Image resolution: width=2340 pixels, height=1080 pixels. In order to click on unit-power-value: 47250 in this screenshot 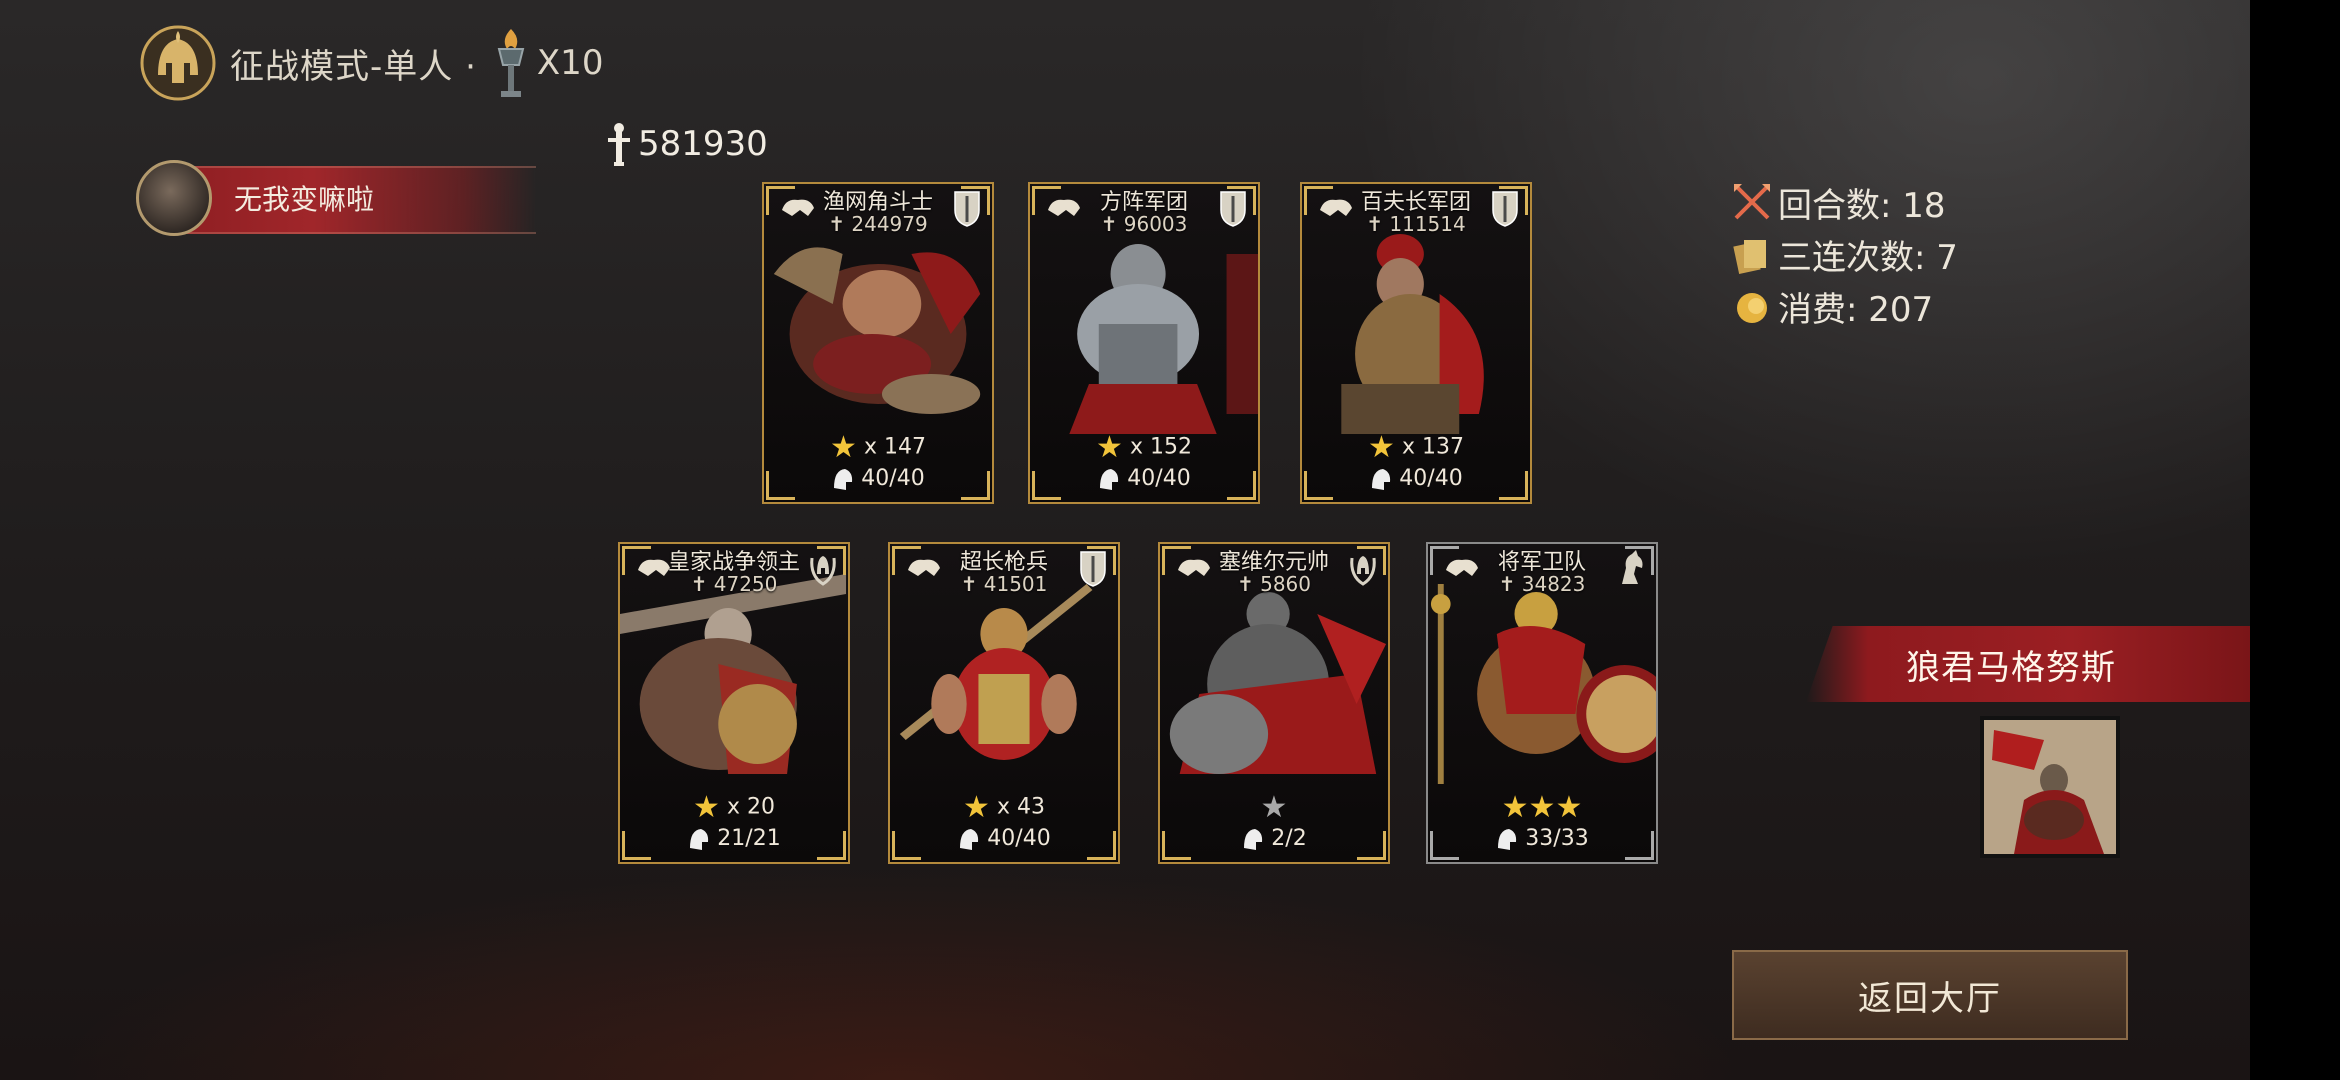, I will do `click(745, 584)`.